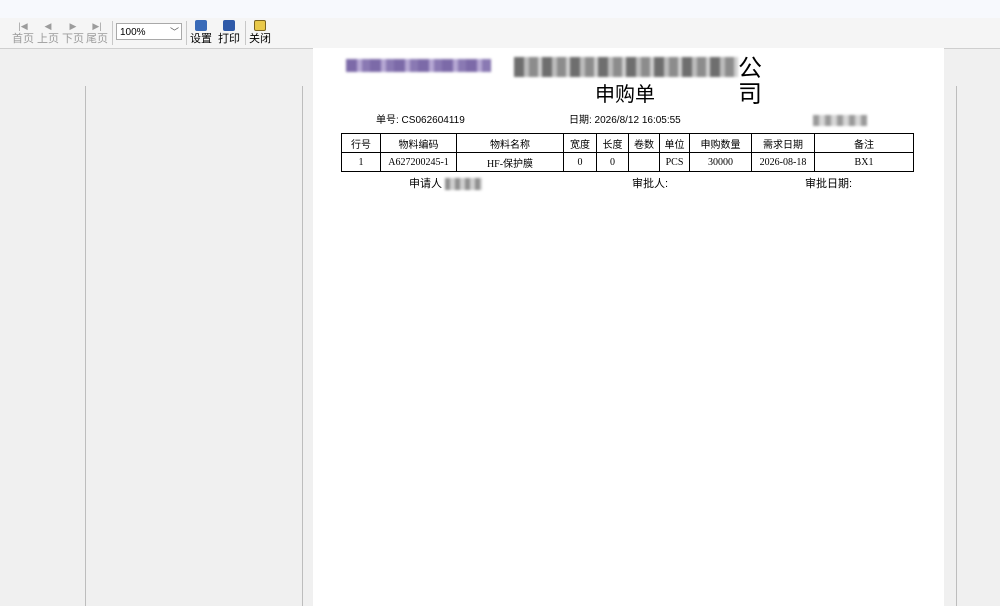  I want to click on last-page-icon: ▶|, so click(97, 26).